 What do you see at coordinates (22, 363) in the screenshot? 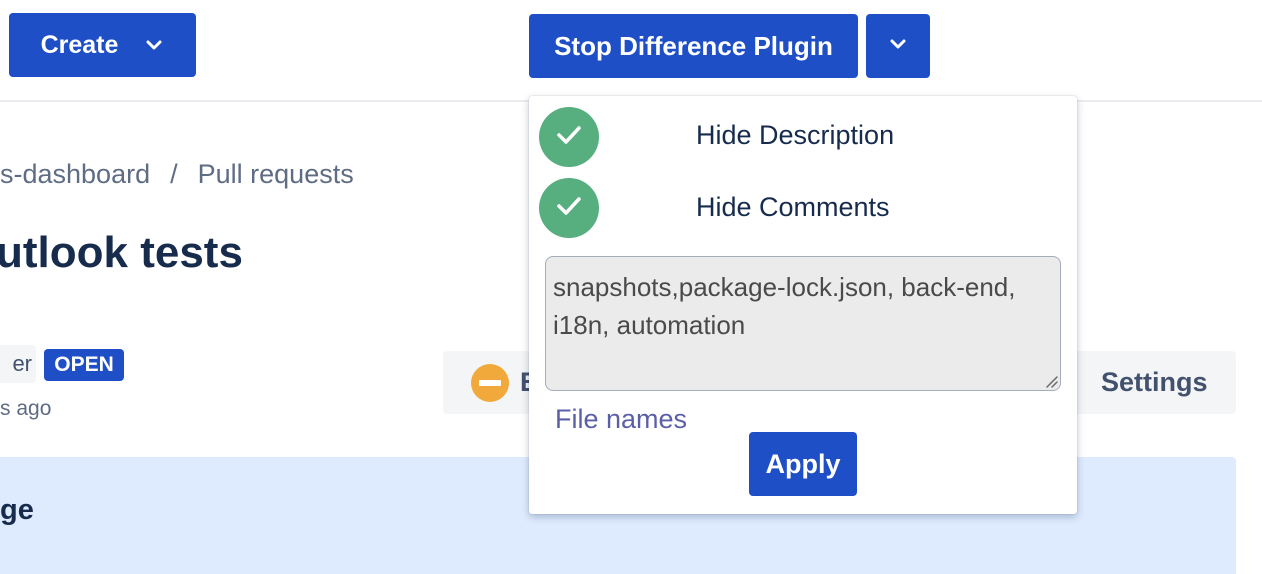
I see `author-name: er` at bounding box center [22, 363].